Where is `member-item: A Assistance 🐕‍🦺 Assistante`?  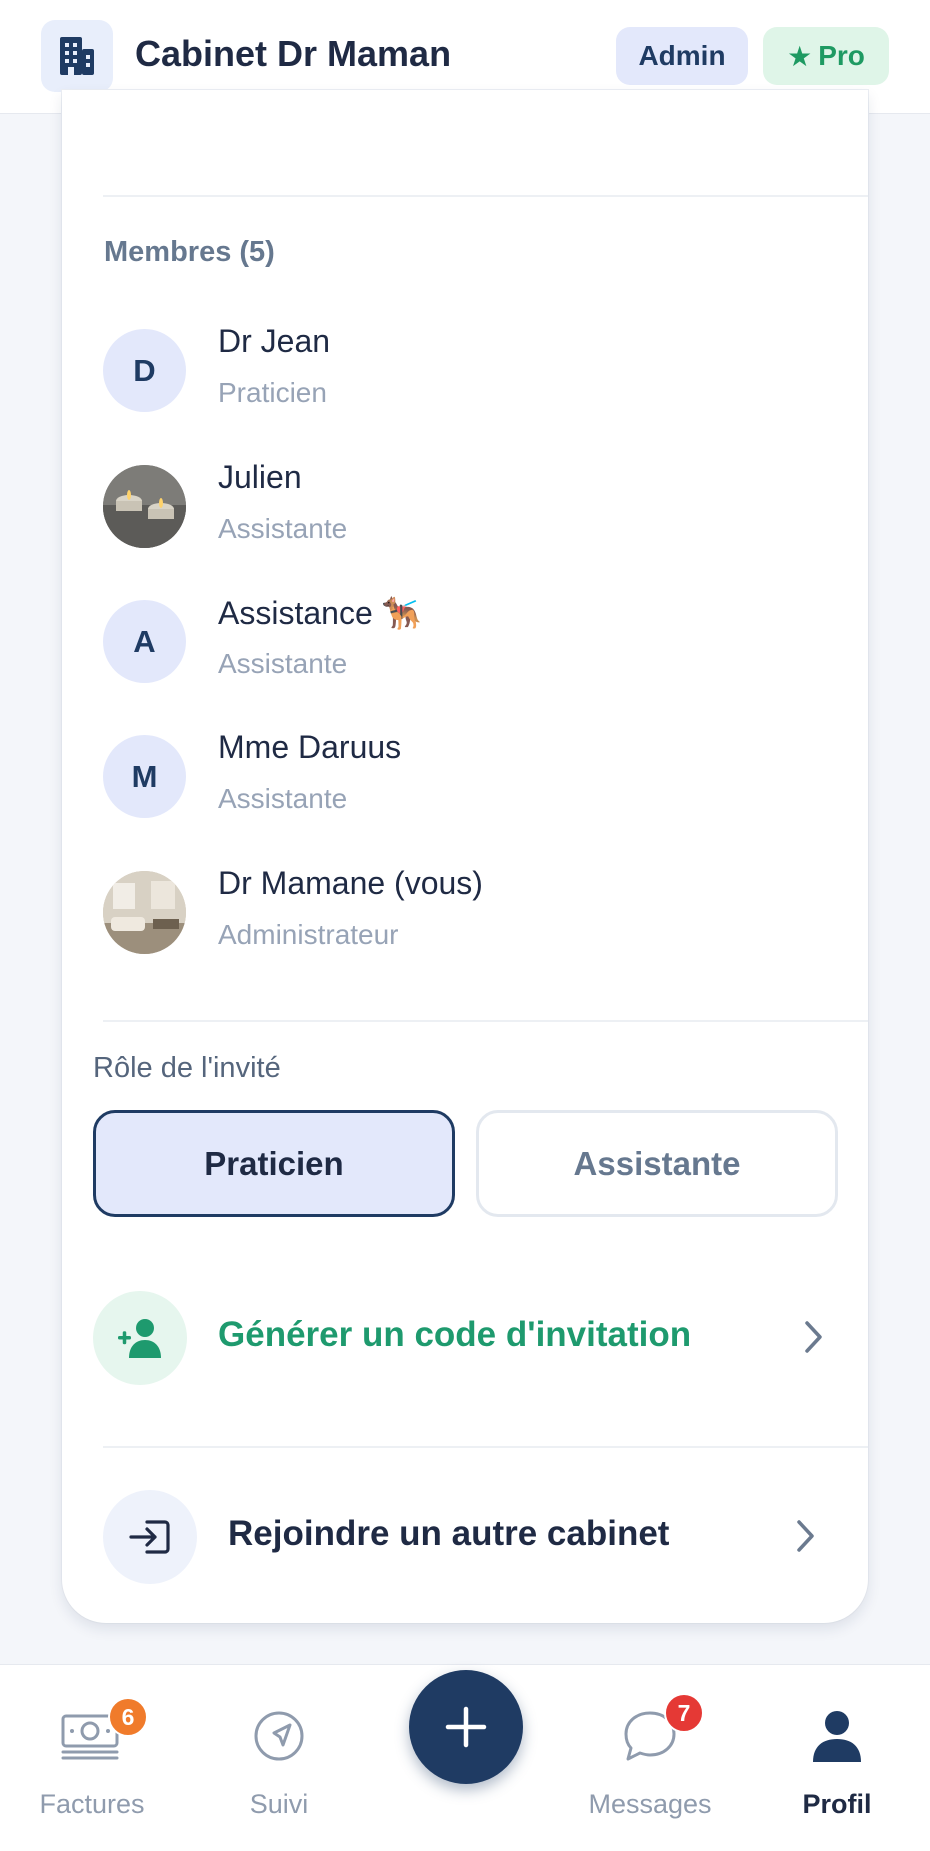 member-item: A Assistance 🐕‍🦺 Assistante is located at coordinates (453, 647).